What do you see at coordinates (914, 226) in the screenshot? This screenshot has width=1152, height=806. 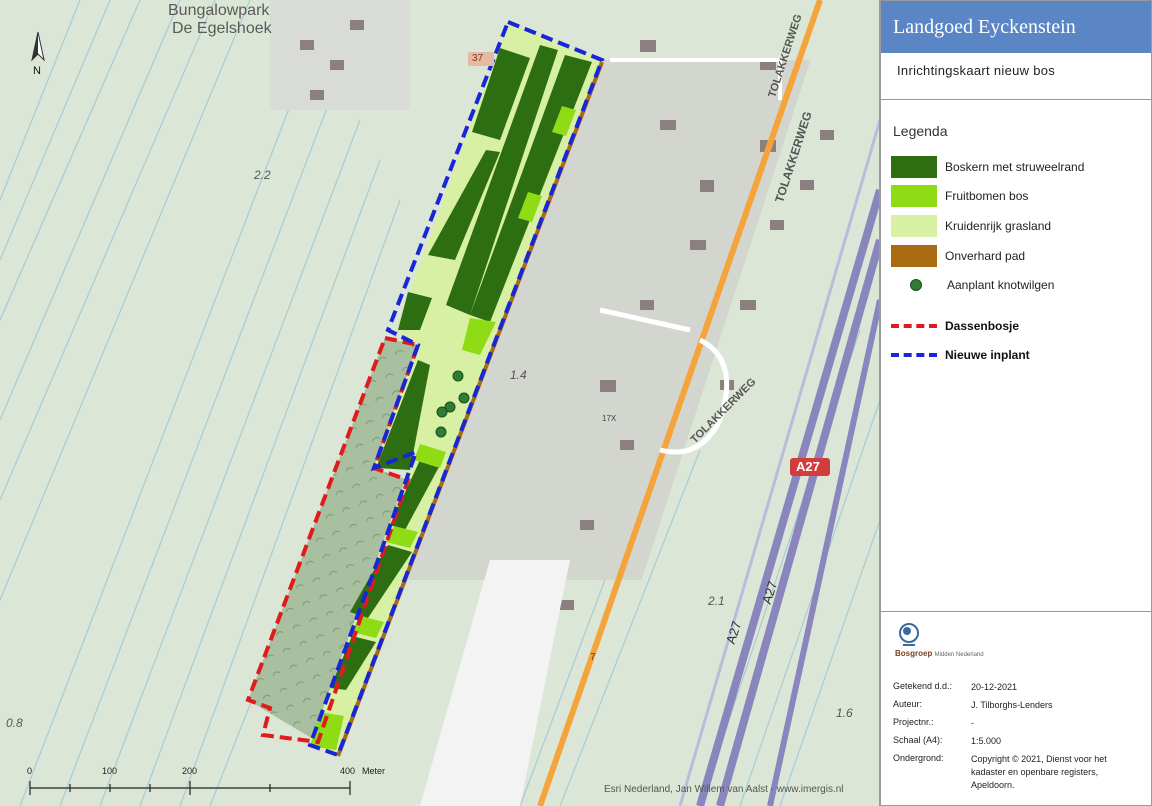 I see `swatch-grasland` at bounding box center [914, 226].